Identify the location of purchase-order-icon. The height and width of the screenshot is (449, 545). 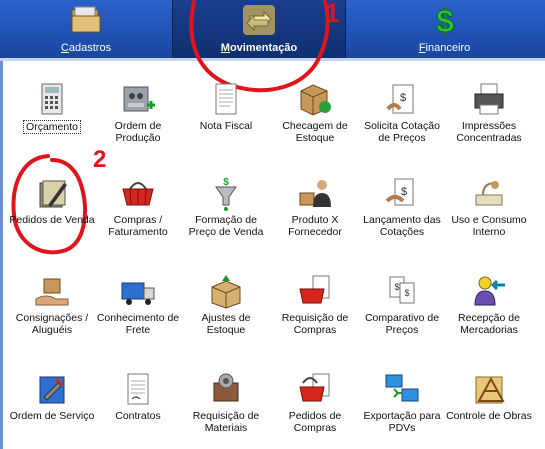
(314, 387).